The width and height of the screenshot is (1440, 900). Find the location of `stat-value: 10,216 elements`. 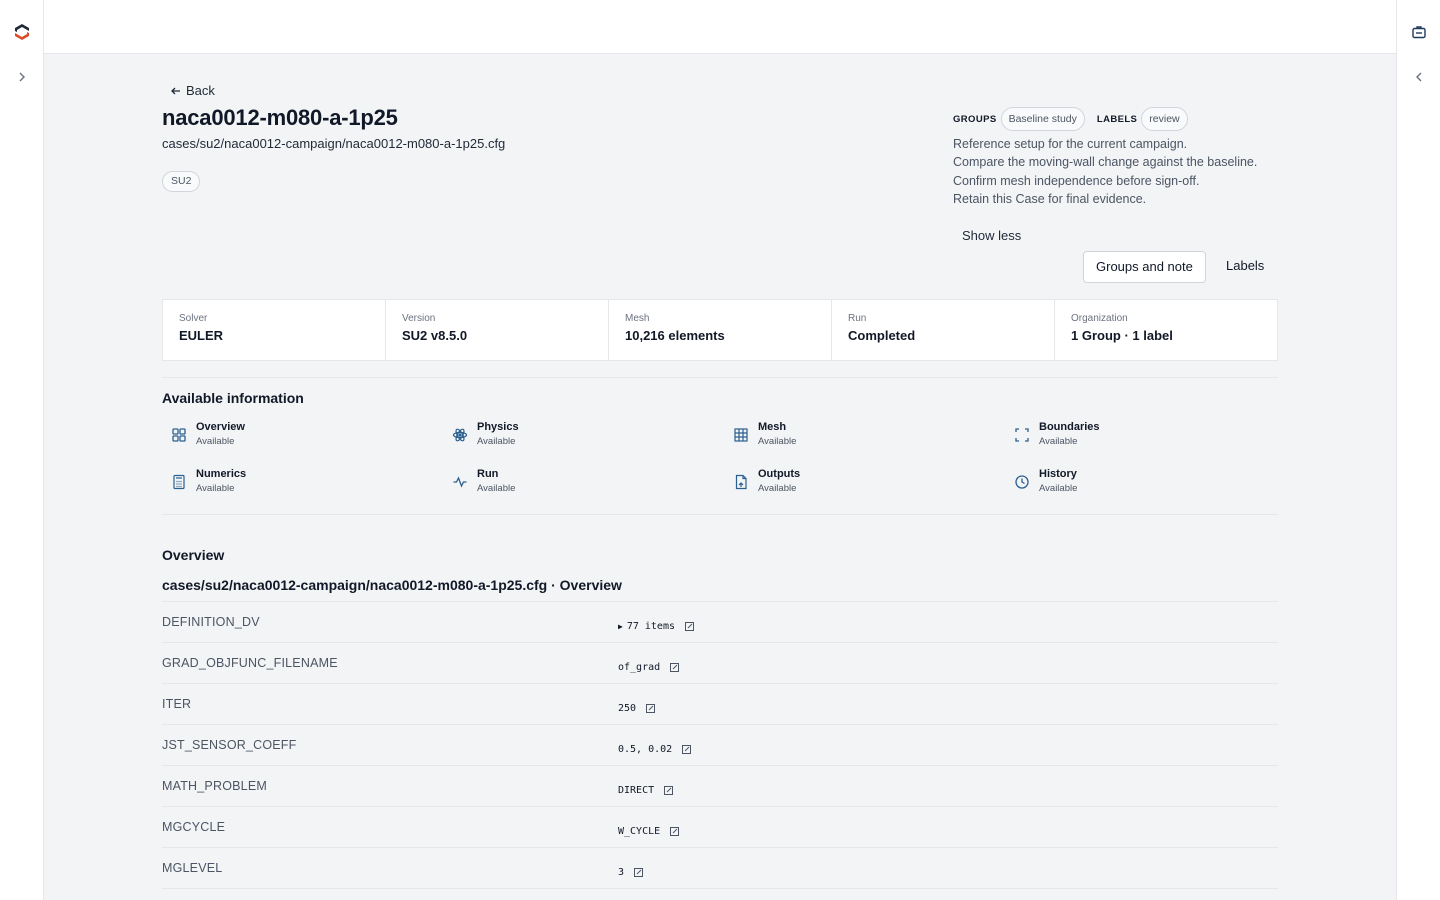

stat-value: 10,216 elements is located at coordinates (675, 335).